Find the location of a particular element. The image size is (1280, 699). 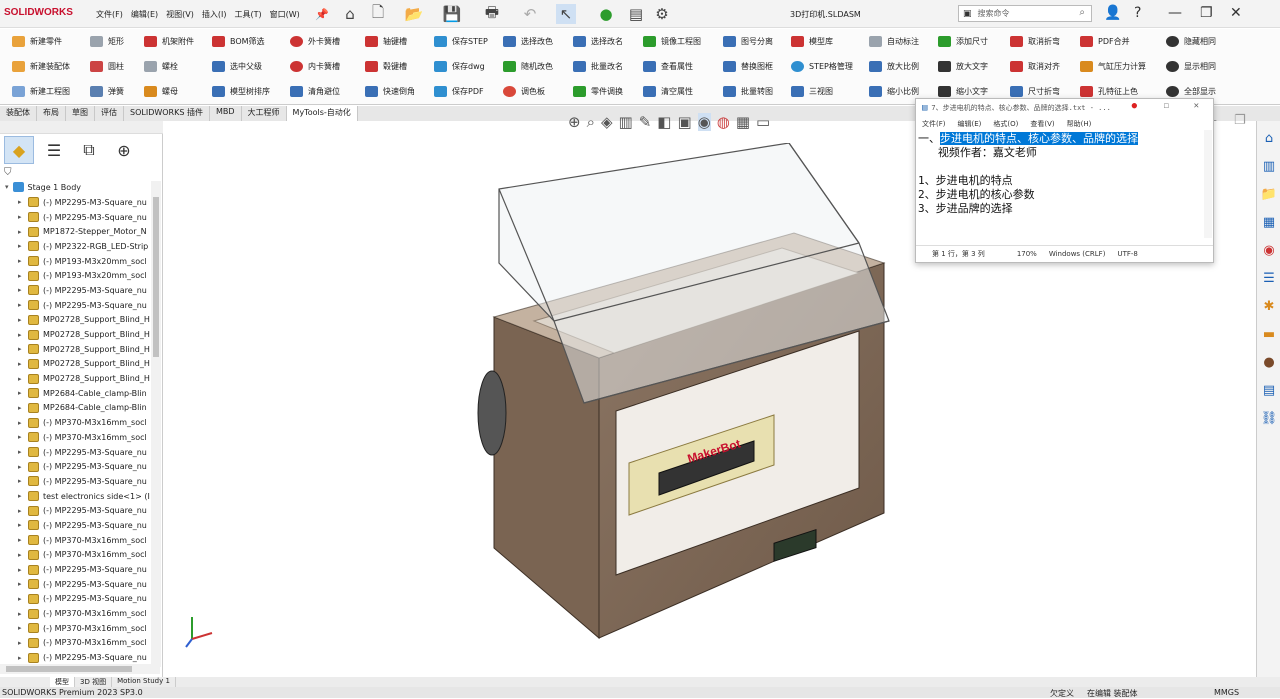

cmd-nut: 螺母 is located at coordinates (169, 91).